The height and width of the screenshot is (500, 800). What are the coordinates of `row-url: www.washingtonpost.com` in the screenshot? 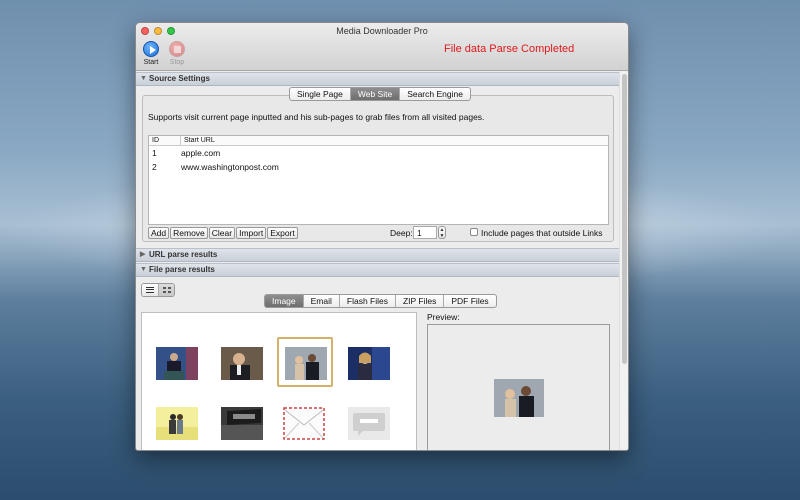 It's located at (230, 167).